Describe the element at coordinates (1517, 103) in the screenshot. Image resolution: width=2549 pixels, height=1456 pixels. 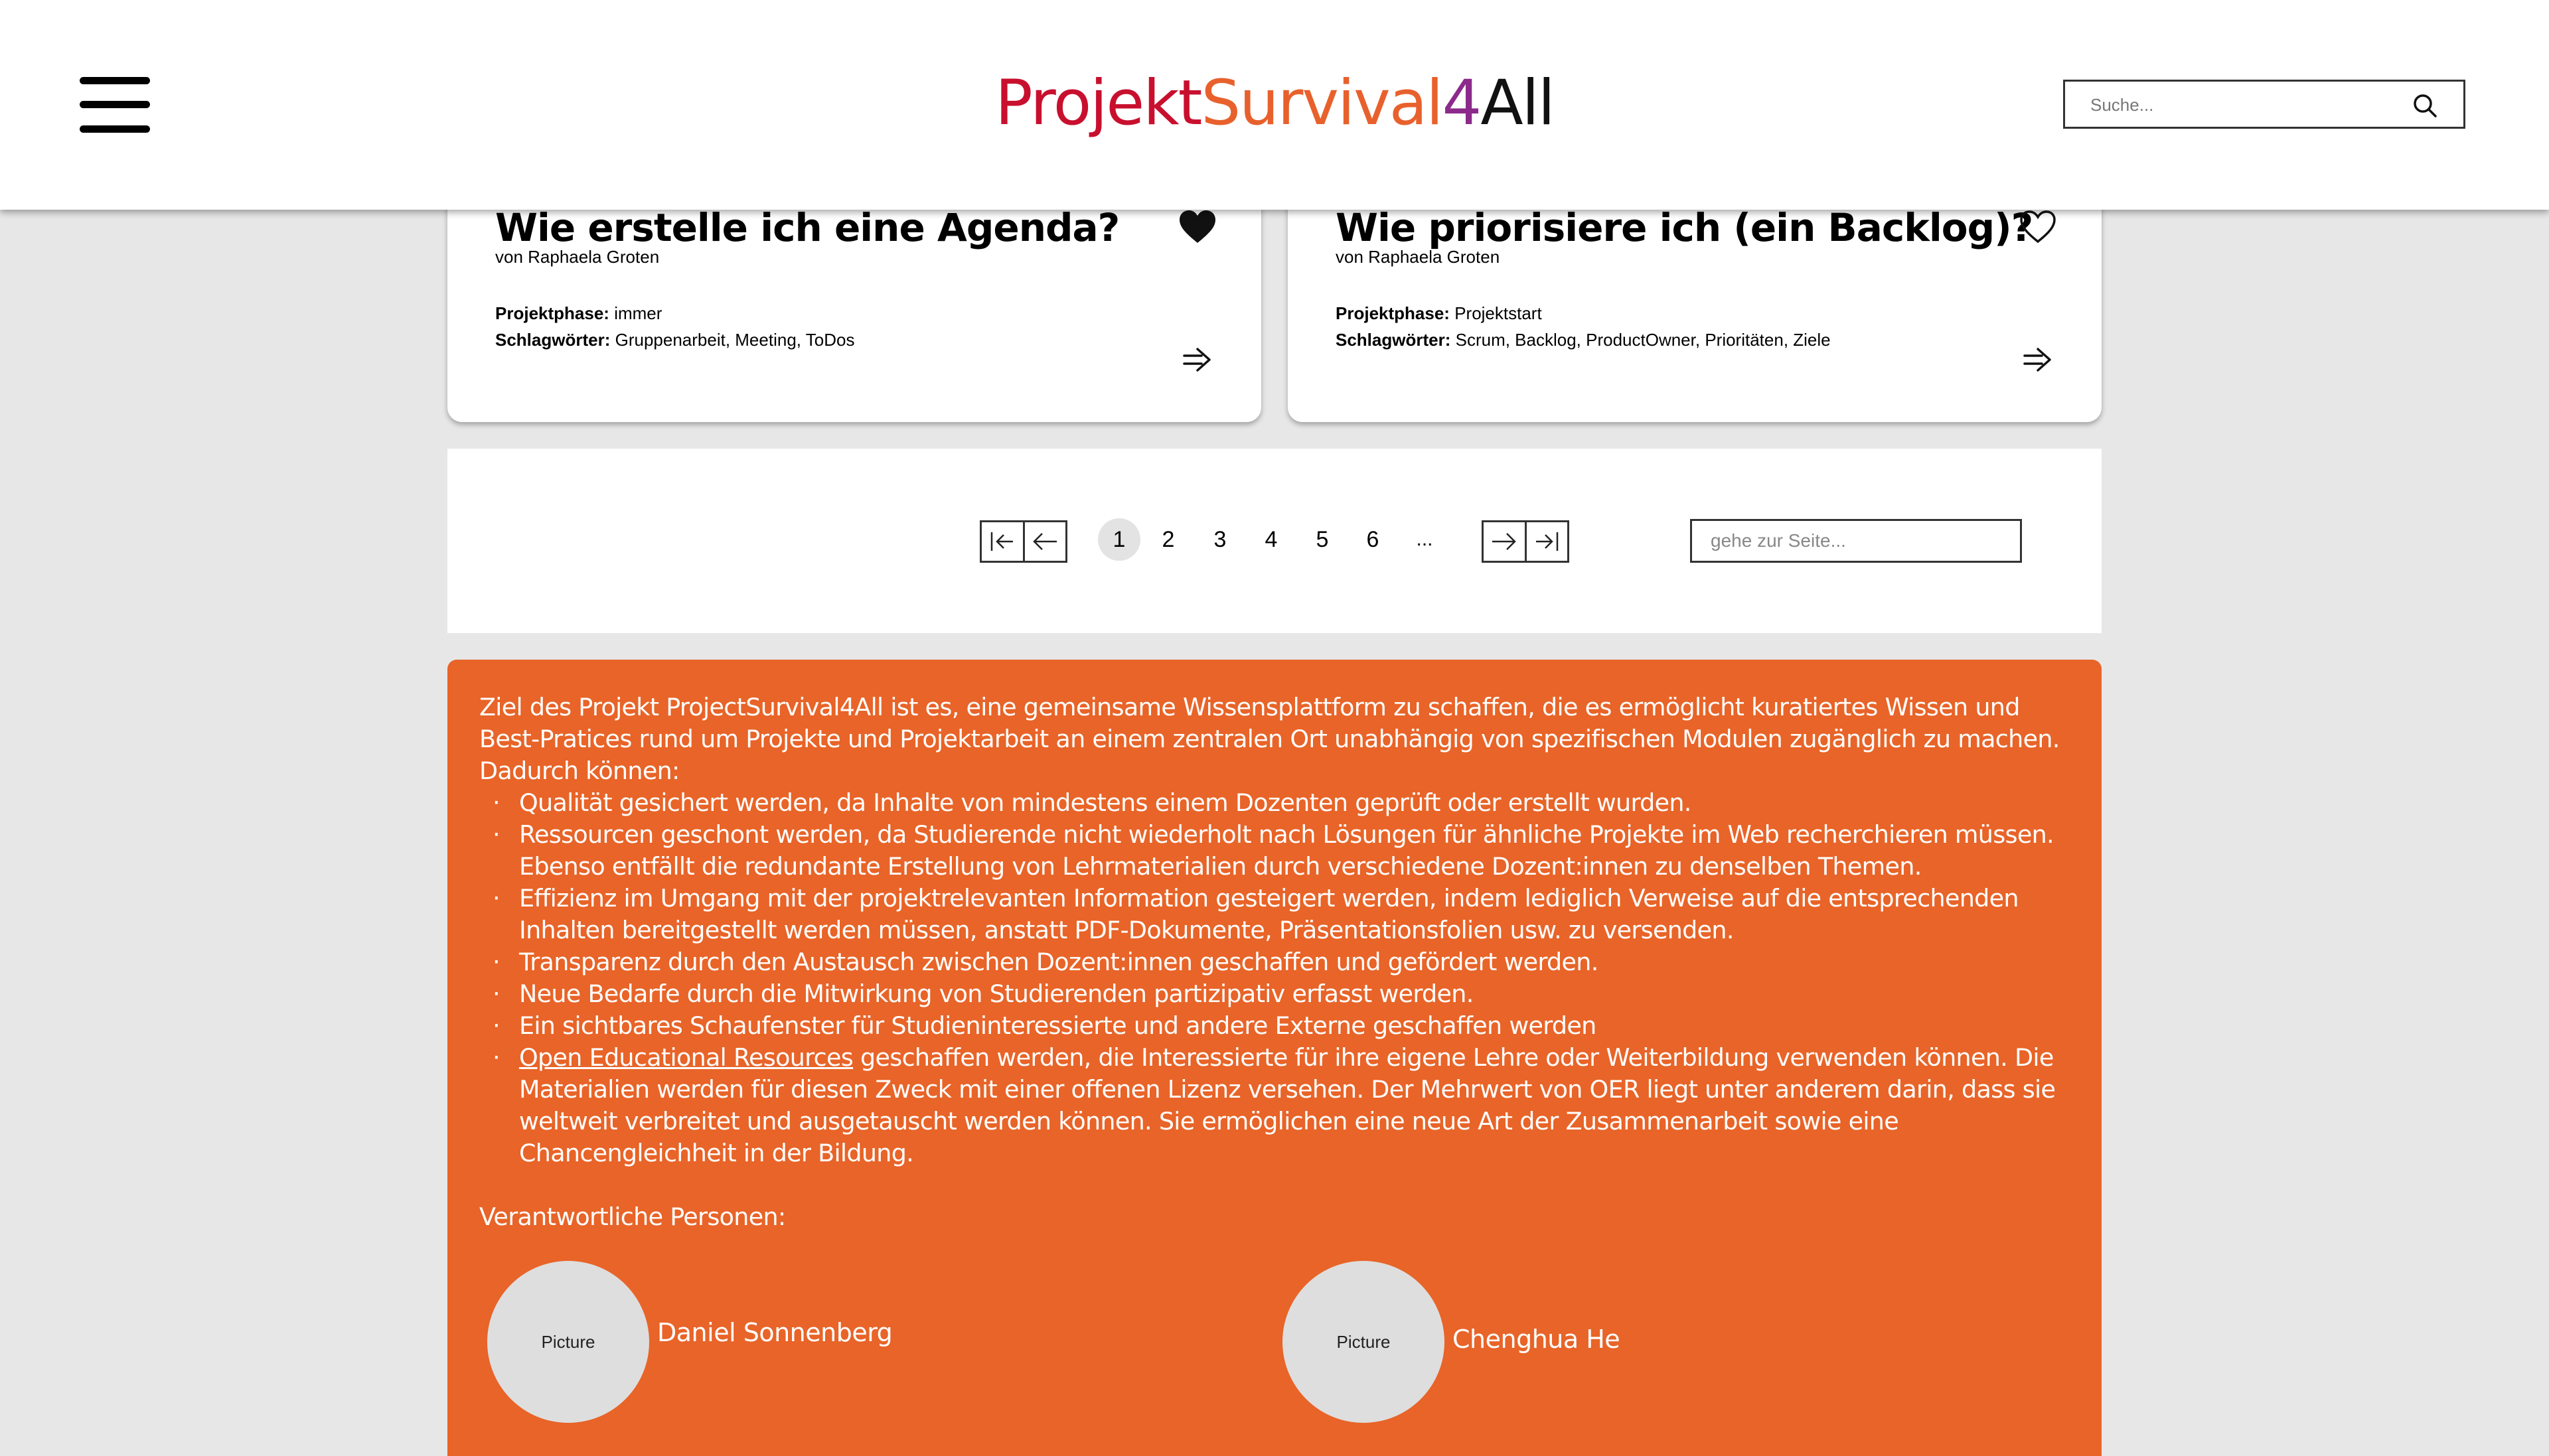
I see `logo-part-all: All` at that location.